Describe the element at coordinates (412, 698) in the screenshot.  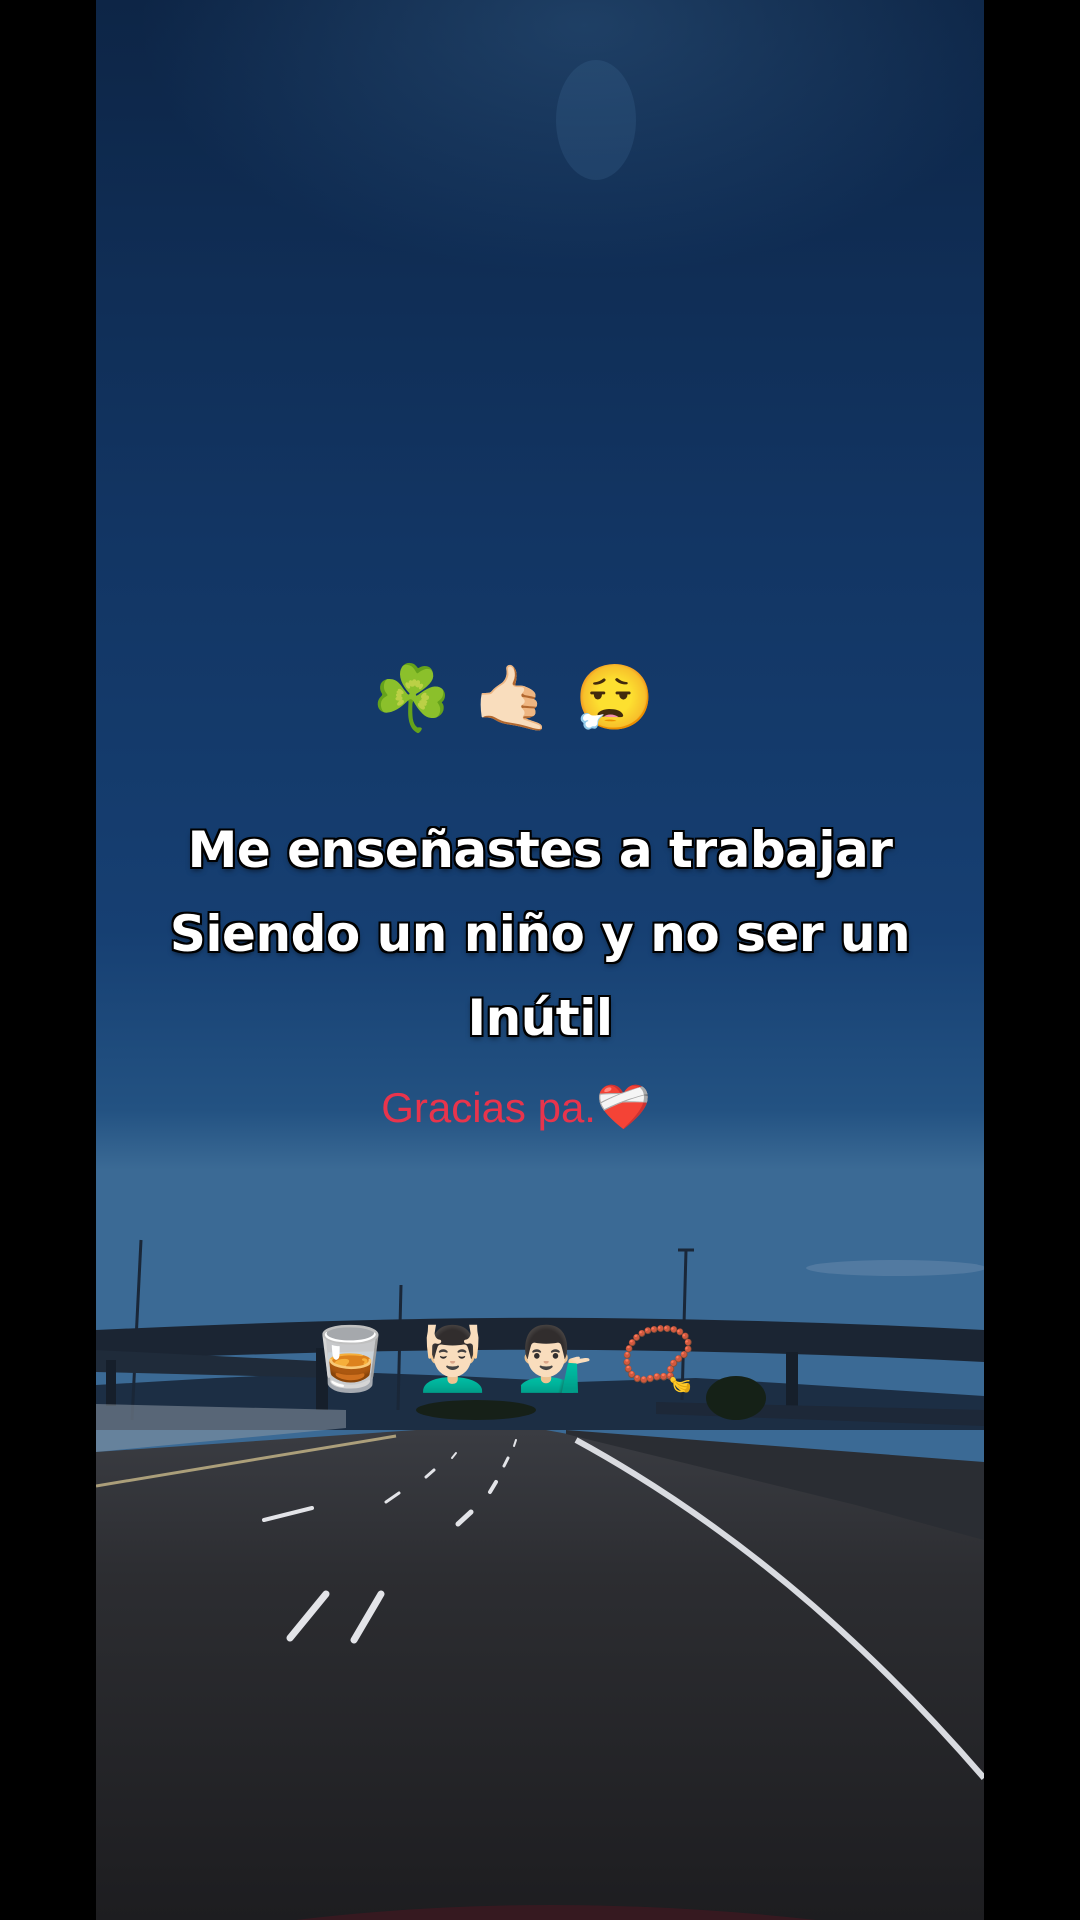
I see `shamrock-icon: ☘️` at that location.